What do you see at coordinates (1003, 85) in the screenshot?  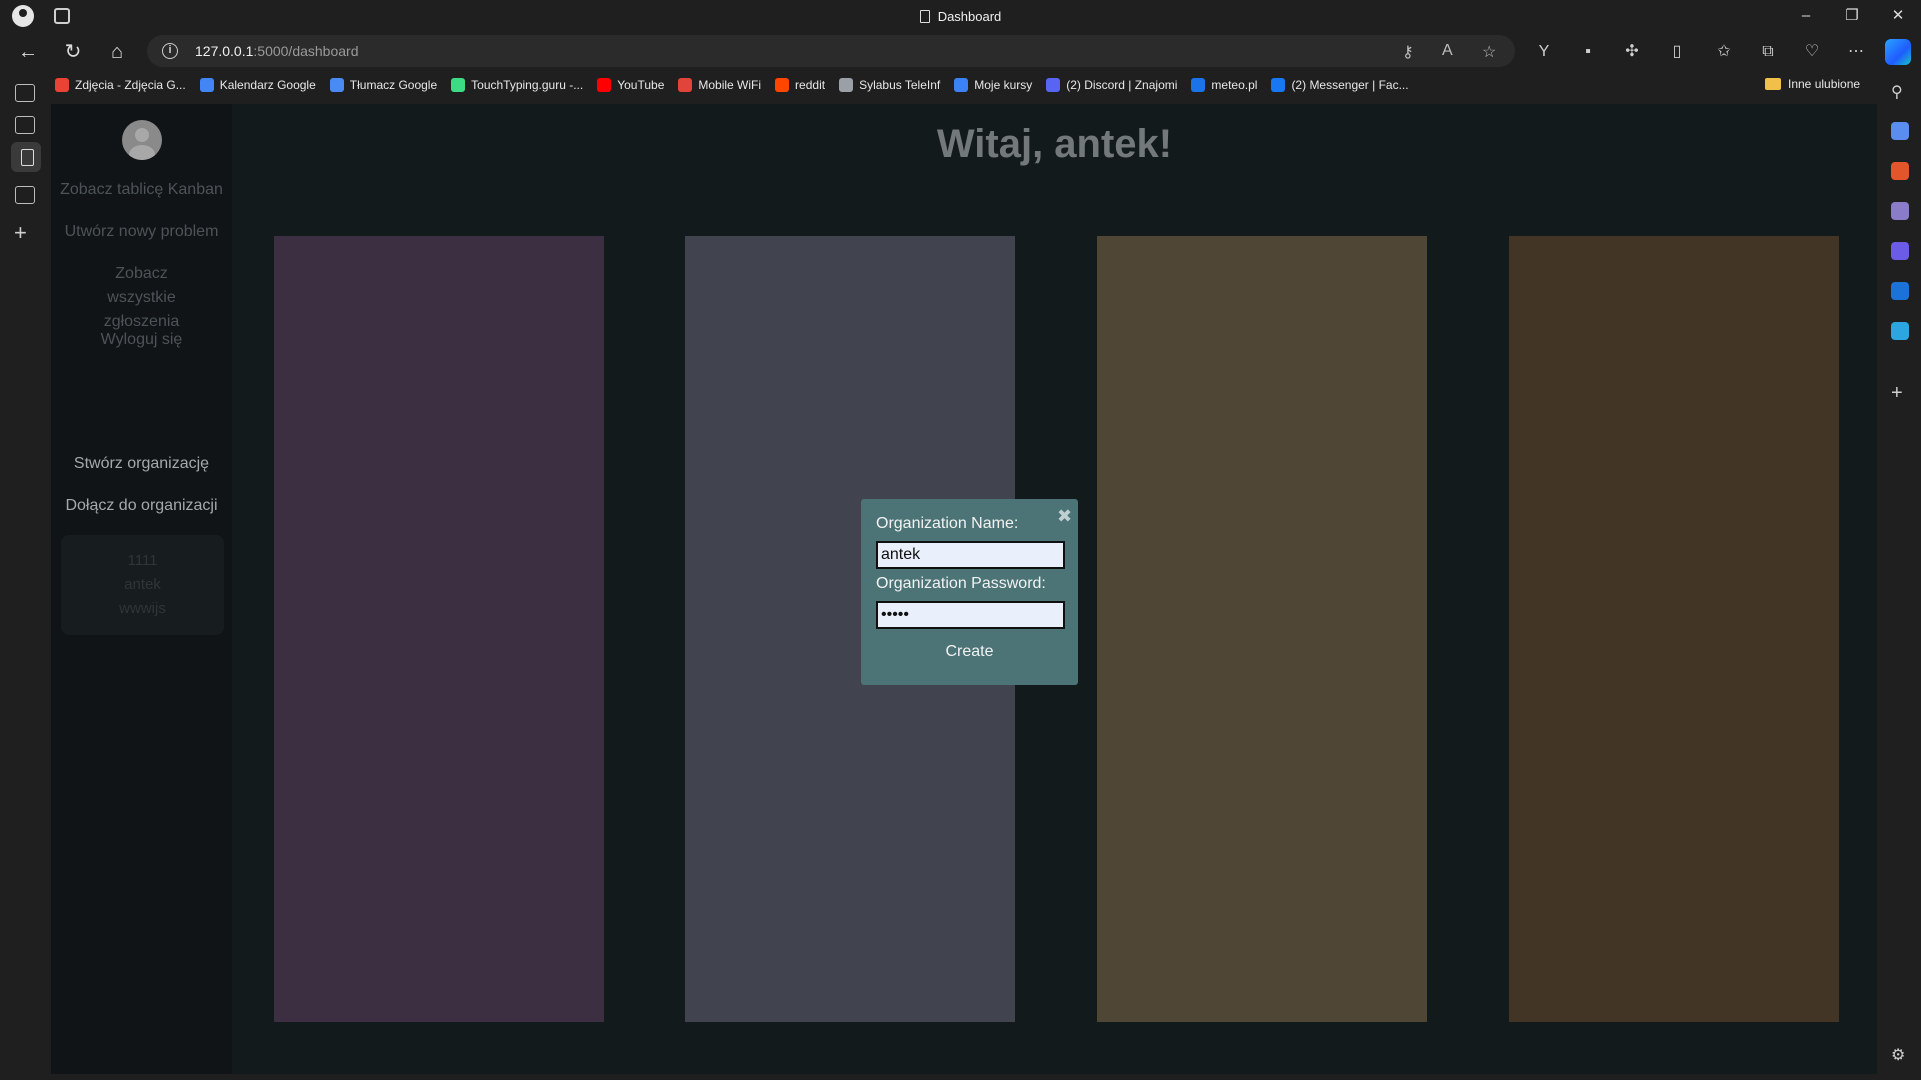 I see `bookmark-label: Moje kursy` at bounding box center [1003, 85].